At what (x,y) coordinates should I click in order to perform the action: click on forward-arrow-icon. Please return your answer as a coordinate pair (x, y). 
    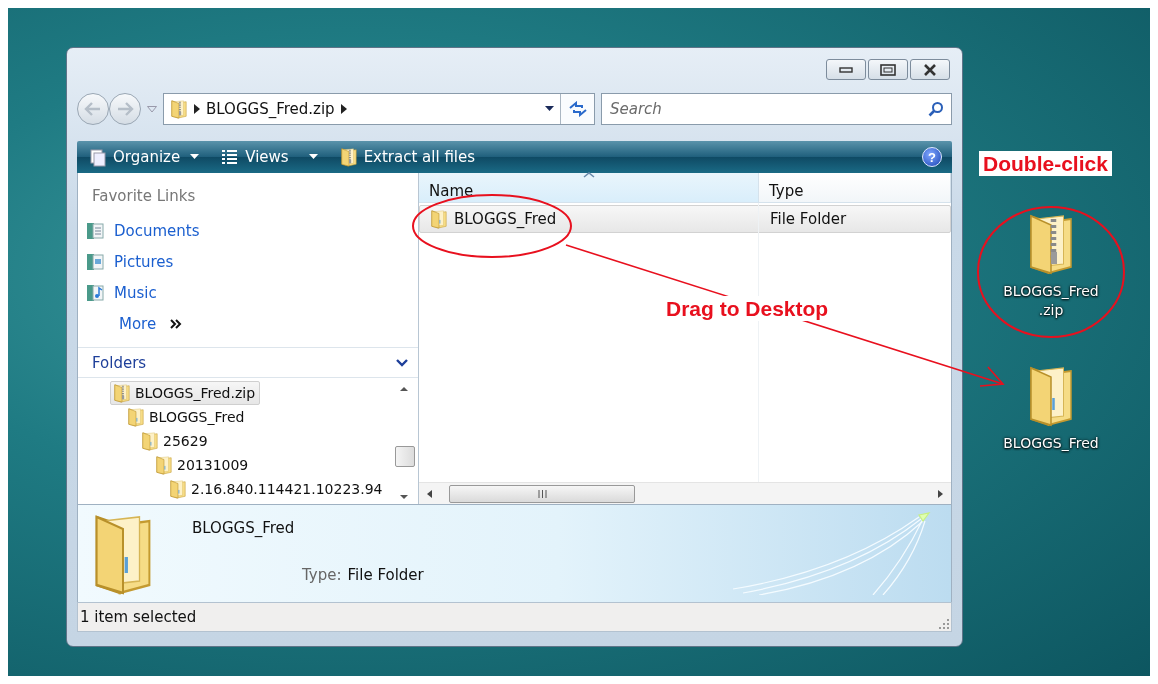
    Looking at the image, I should click on (125, 109).